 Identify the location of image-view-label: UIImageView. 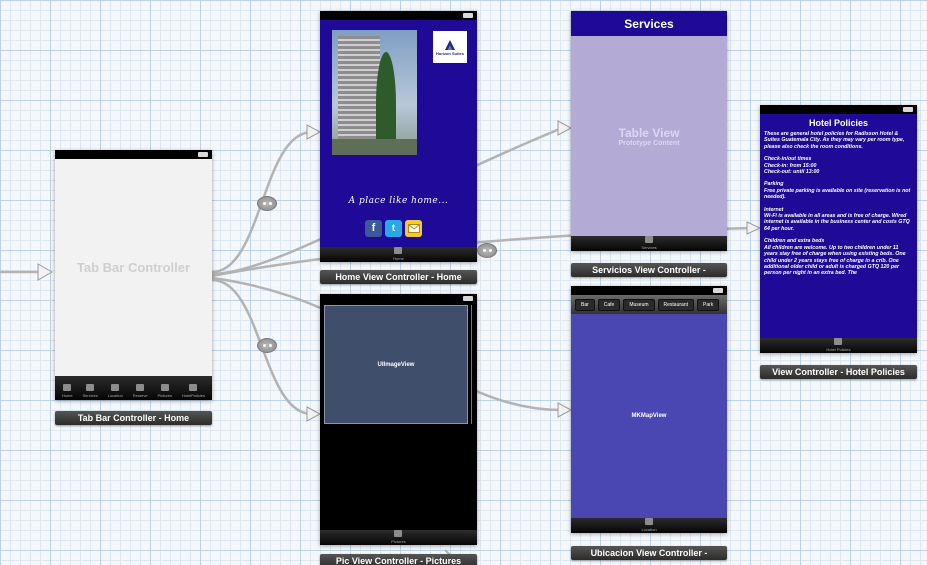
(396, 364).